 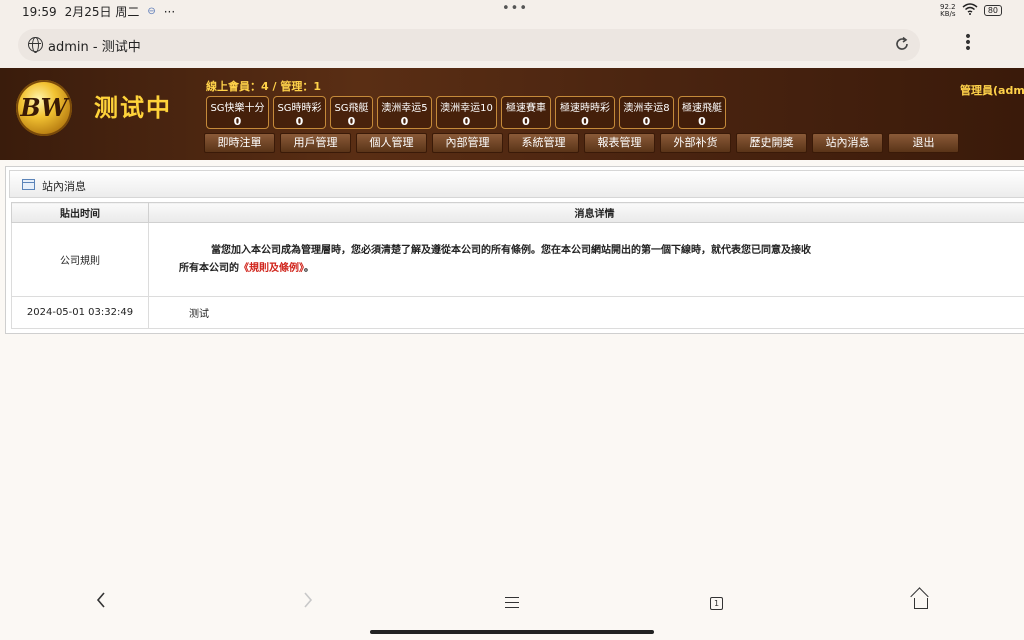 I want to click on reload-icon, so click(x=902, y=46).